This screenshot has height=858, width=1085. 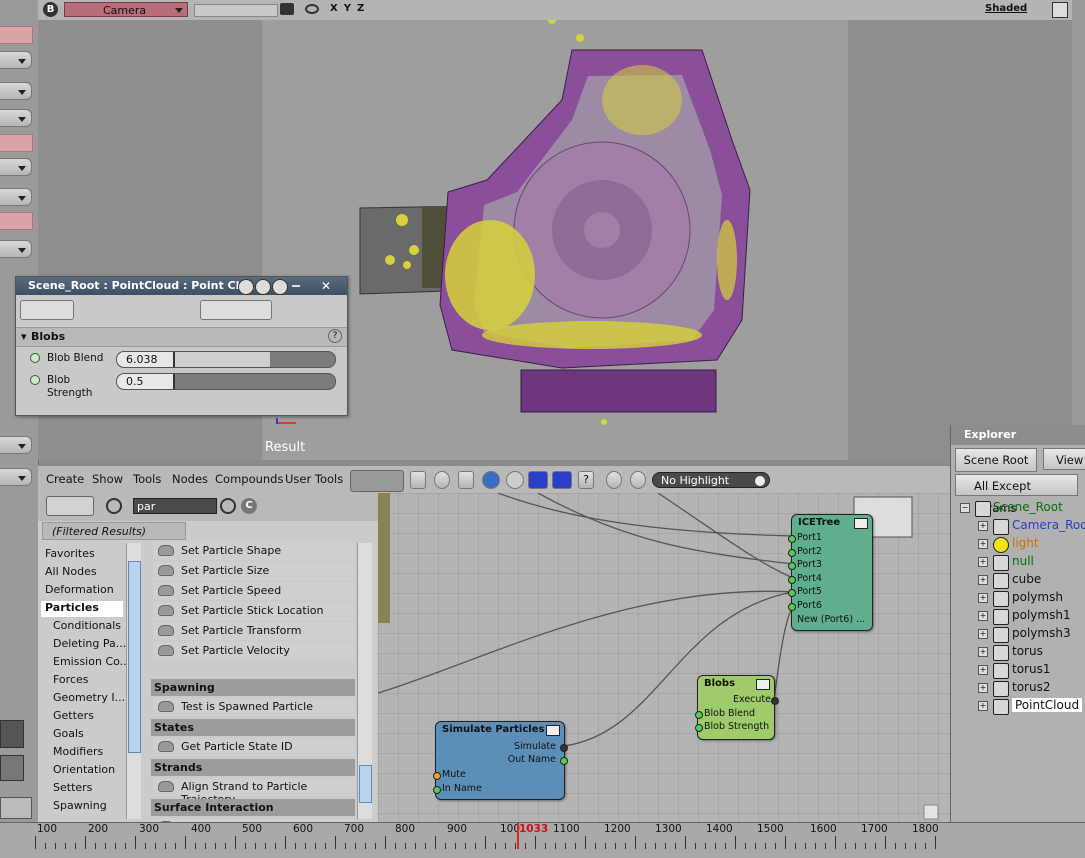 What do you see at coordinates (1018, 562) in the screenshot?
I see `tree-item-null: + null` at bounding box center [1018, 562].